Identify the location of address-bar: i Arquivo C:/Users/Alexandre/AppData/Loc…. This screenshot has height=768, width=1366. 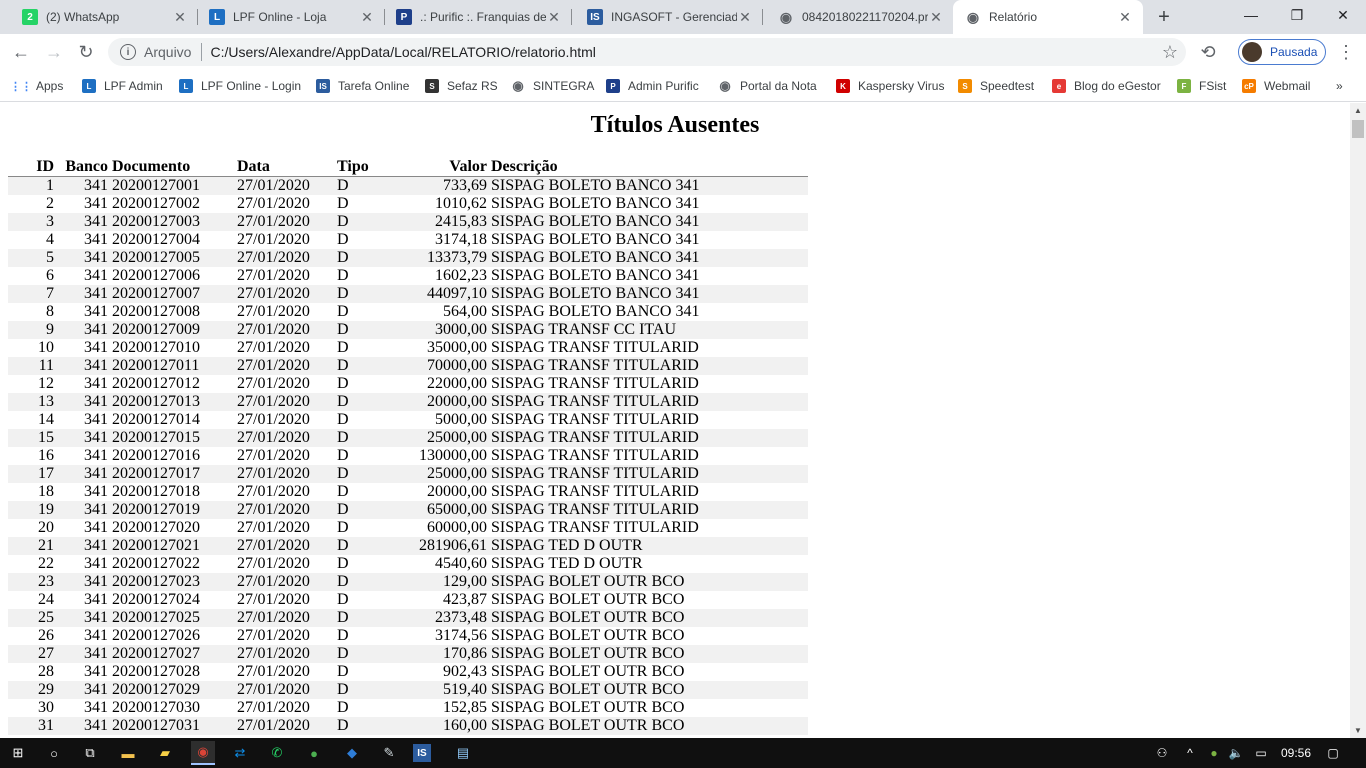
(647, 52).